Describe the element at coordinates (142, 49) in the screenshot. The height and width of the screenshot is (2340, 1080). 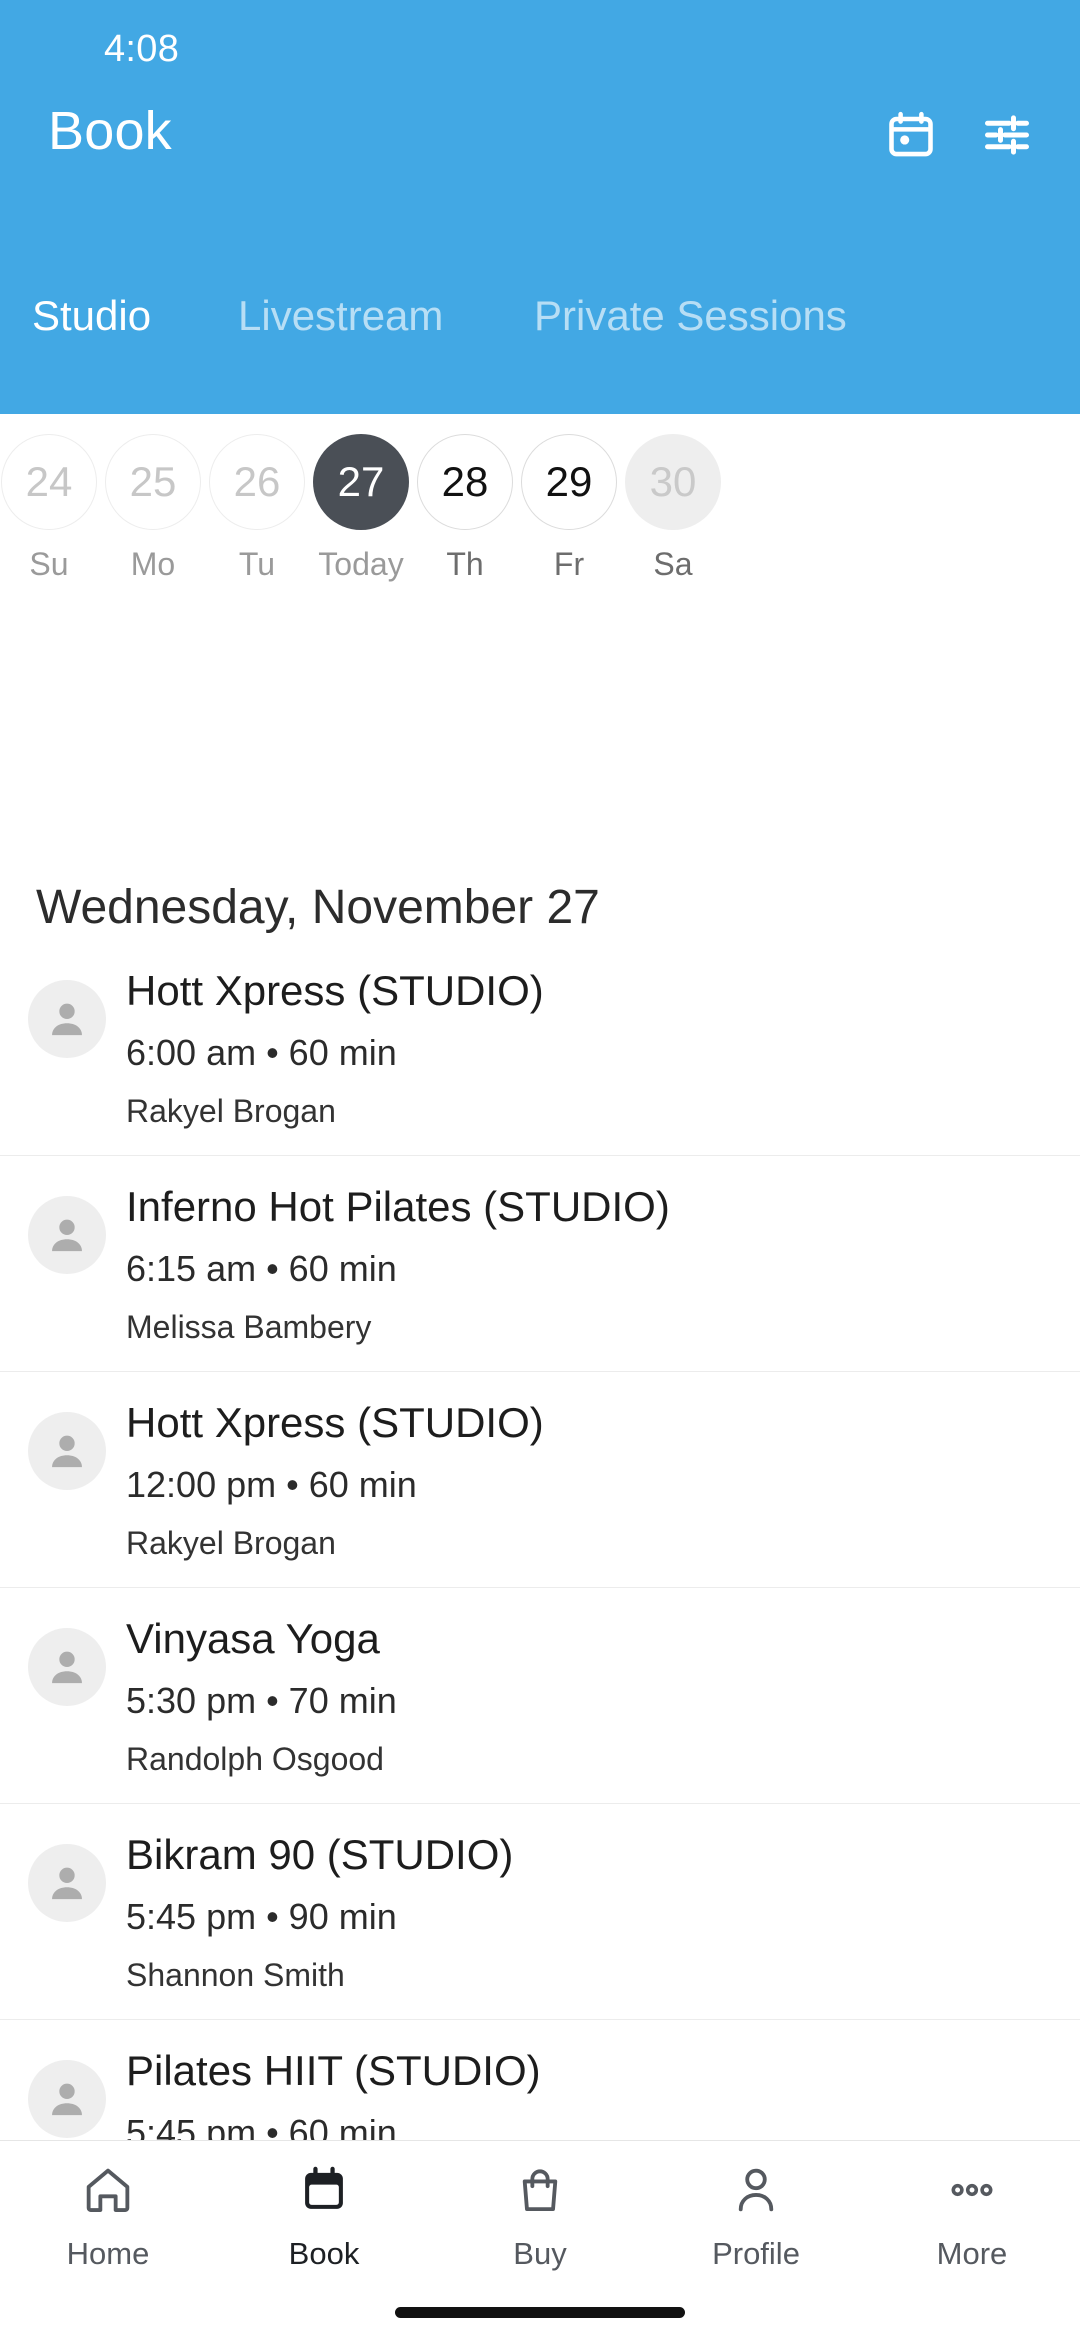
I see `status-bar-time: 4:08` at that location.